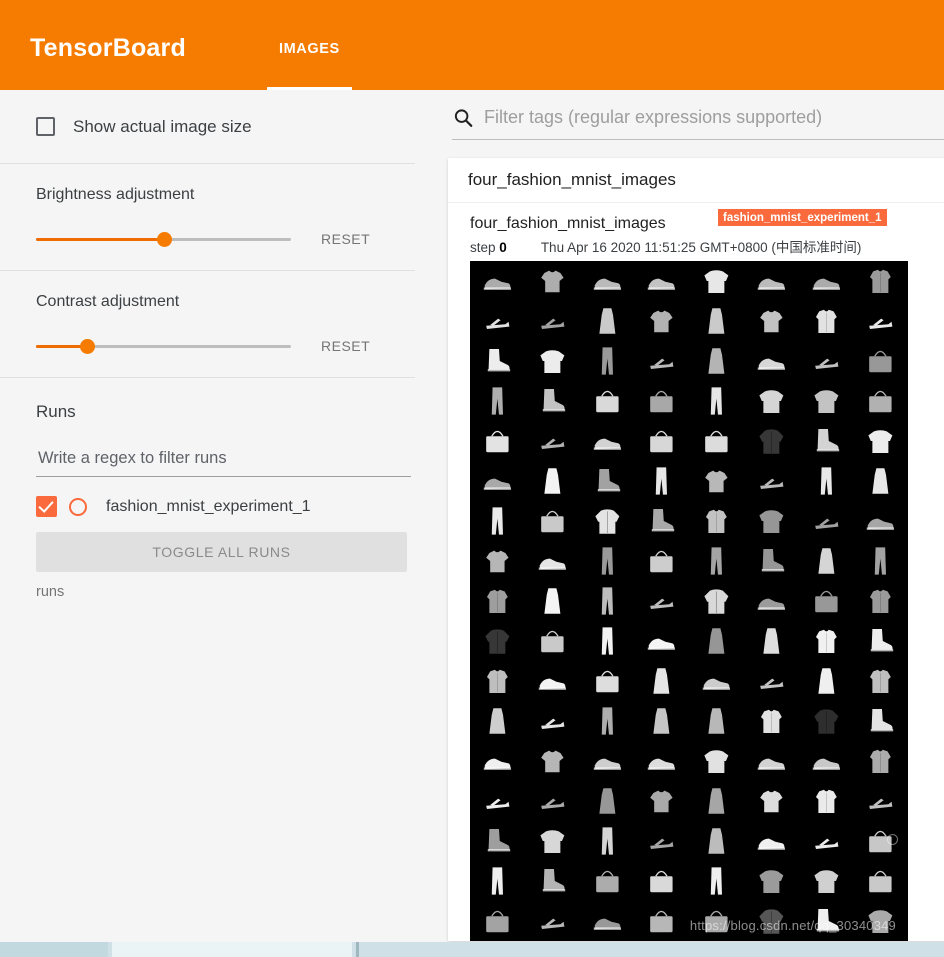 Image resolution: width=944 pixels, height=957 pixels. Describe the element at coordinates (232, 949) in the screenshot. I see `scrollbar-thumb` at that location.